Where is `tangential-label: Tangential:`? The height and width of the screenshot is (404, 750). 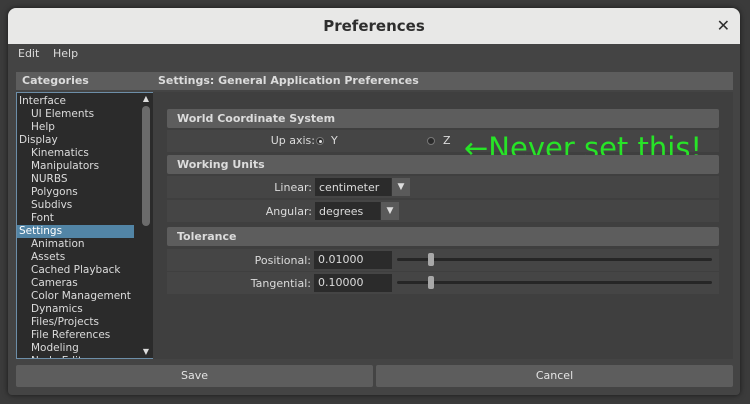 tangential-label: Tangential: is located at coordinates (280, 283).